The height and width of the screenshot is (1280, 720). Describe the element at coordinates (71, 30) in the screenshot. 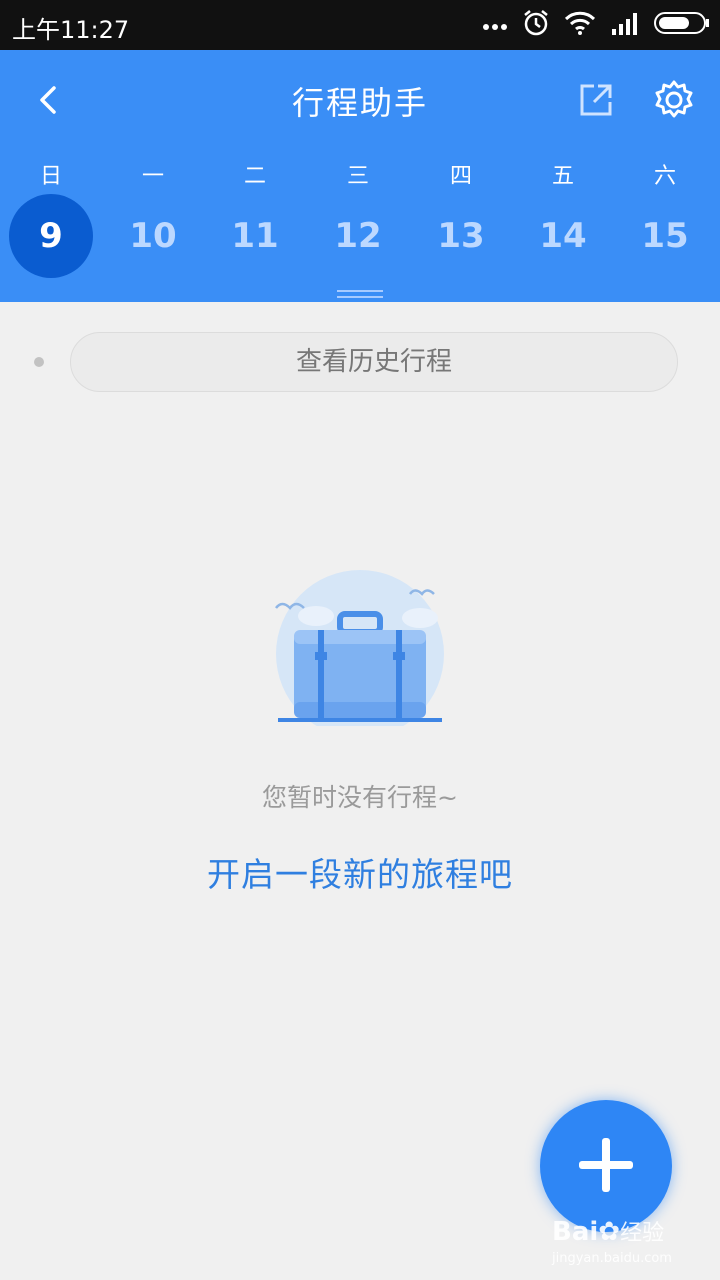

I see `status-time: 上午11:27` at that location.